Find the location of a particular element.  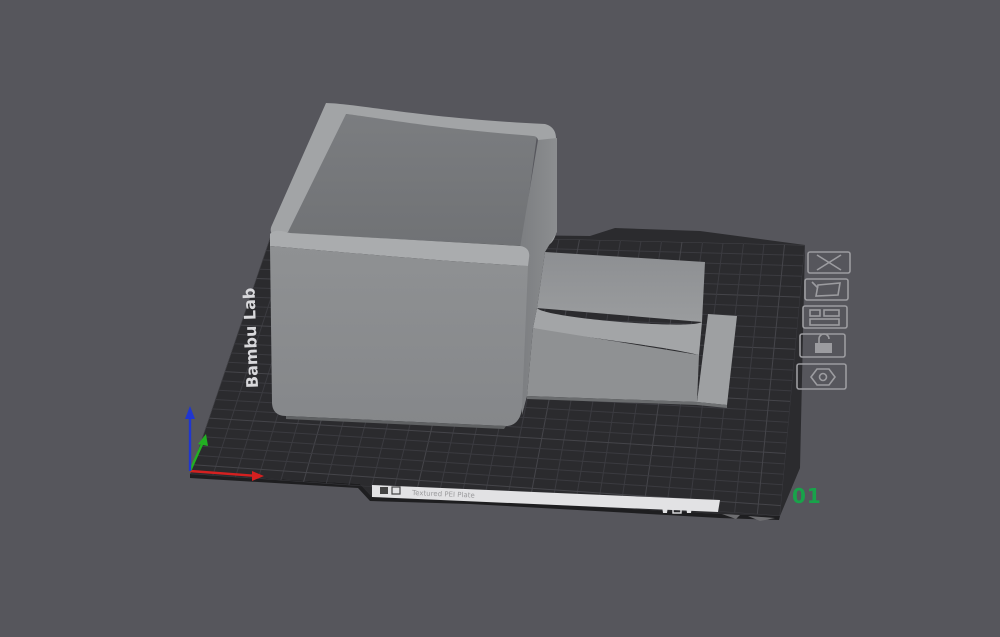

lock-icon is located at coordinates (822, 345).